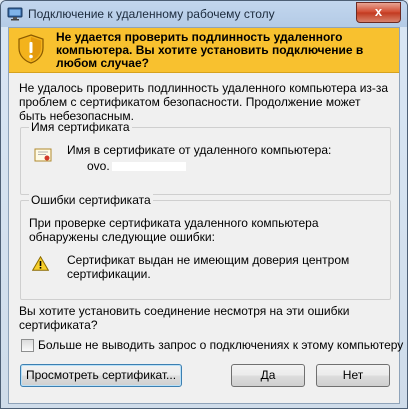 This screenshot has height=409, width=408. I want to click on no-button: Нет, so click(353, 375).